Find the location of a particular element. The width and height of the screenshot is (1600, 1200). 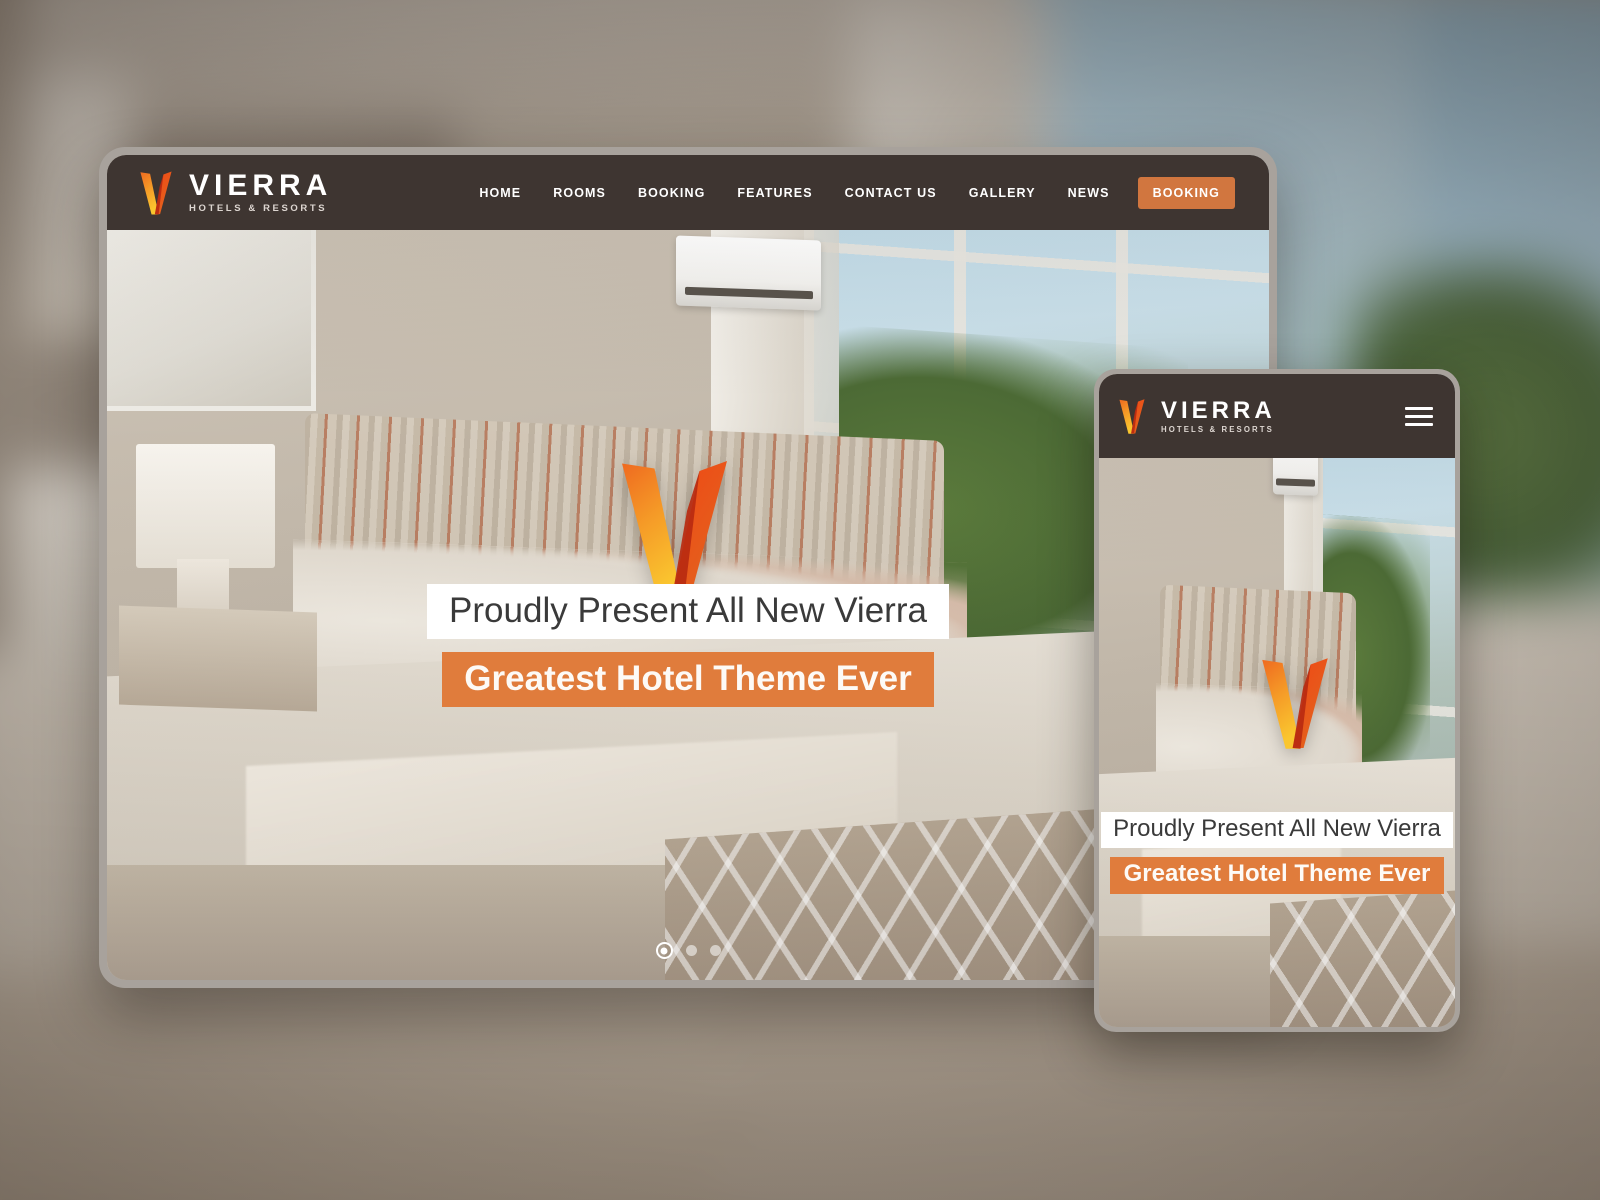

brand-logo: VIERRA HOTELS & RESORTS is located at coordinates (234, 193).